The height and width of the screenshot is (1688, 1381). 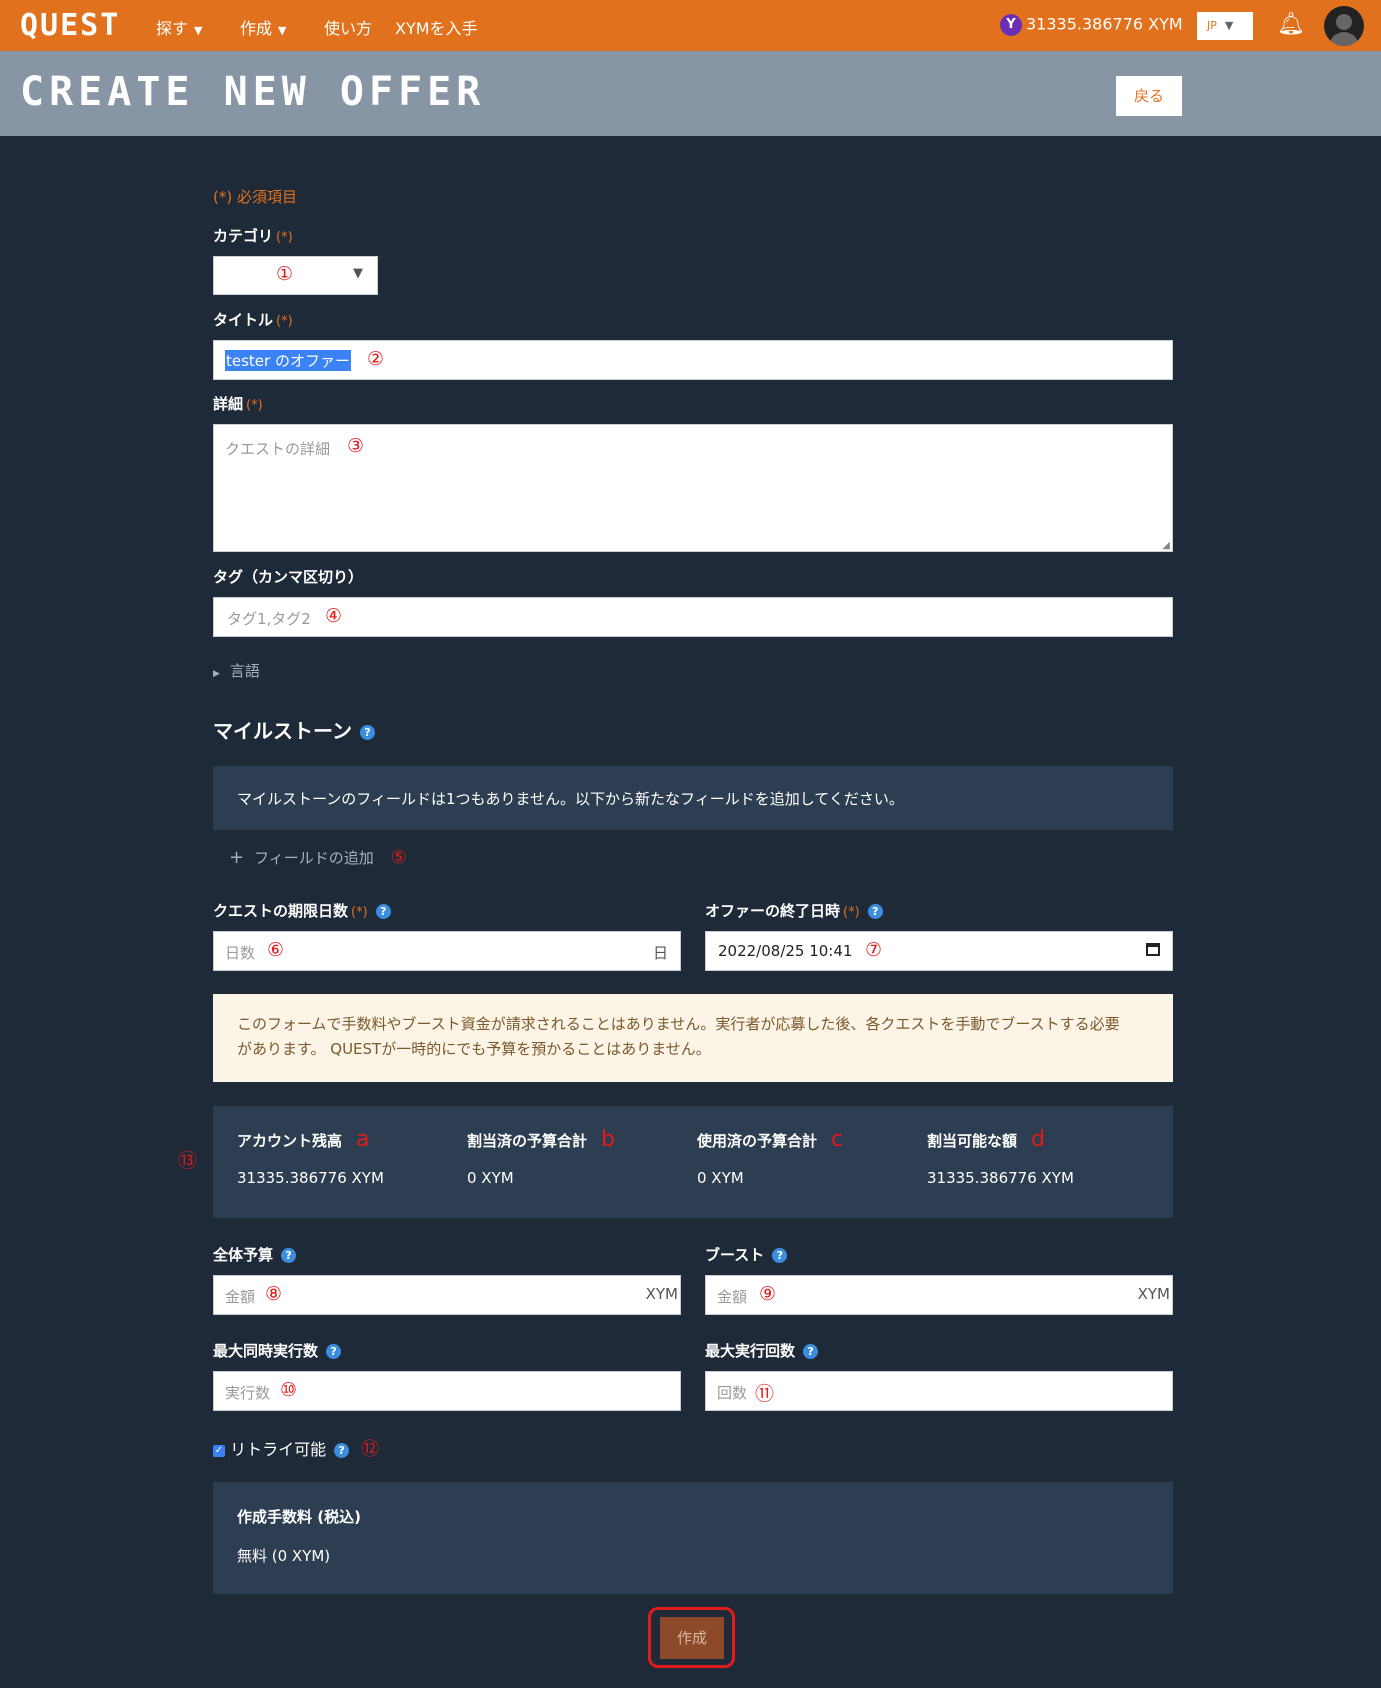 I want to click on max-runs-label-text: 最大実行回数, so click(x=750, y=1351).